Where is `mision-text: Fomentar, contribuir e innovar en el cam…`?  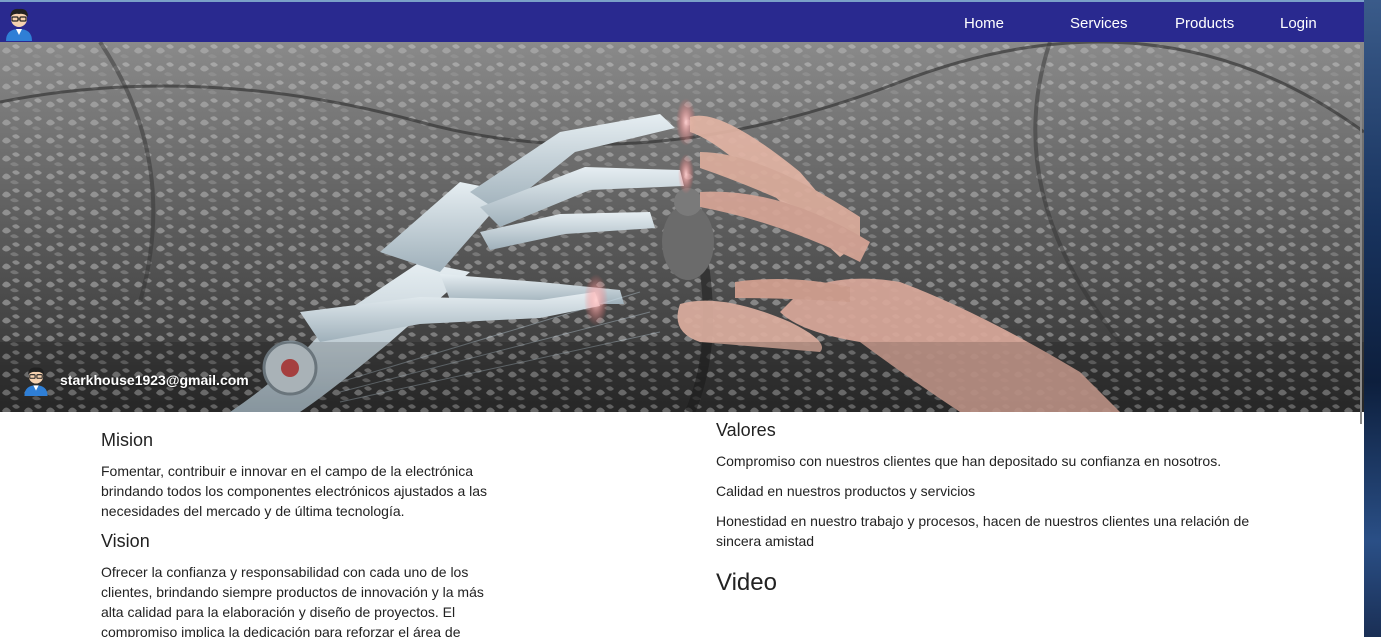
mision-text: Fomentar, contribuir e innovar en el cam… is located at coordinates (294, 491).